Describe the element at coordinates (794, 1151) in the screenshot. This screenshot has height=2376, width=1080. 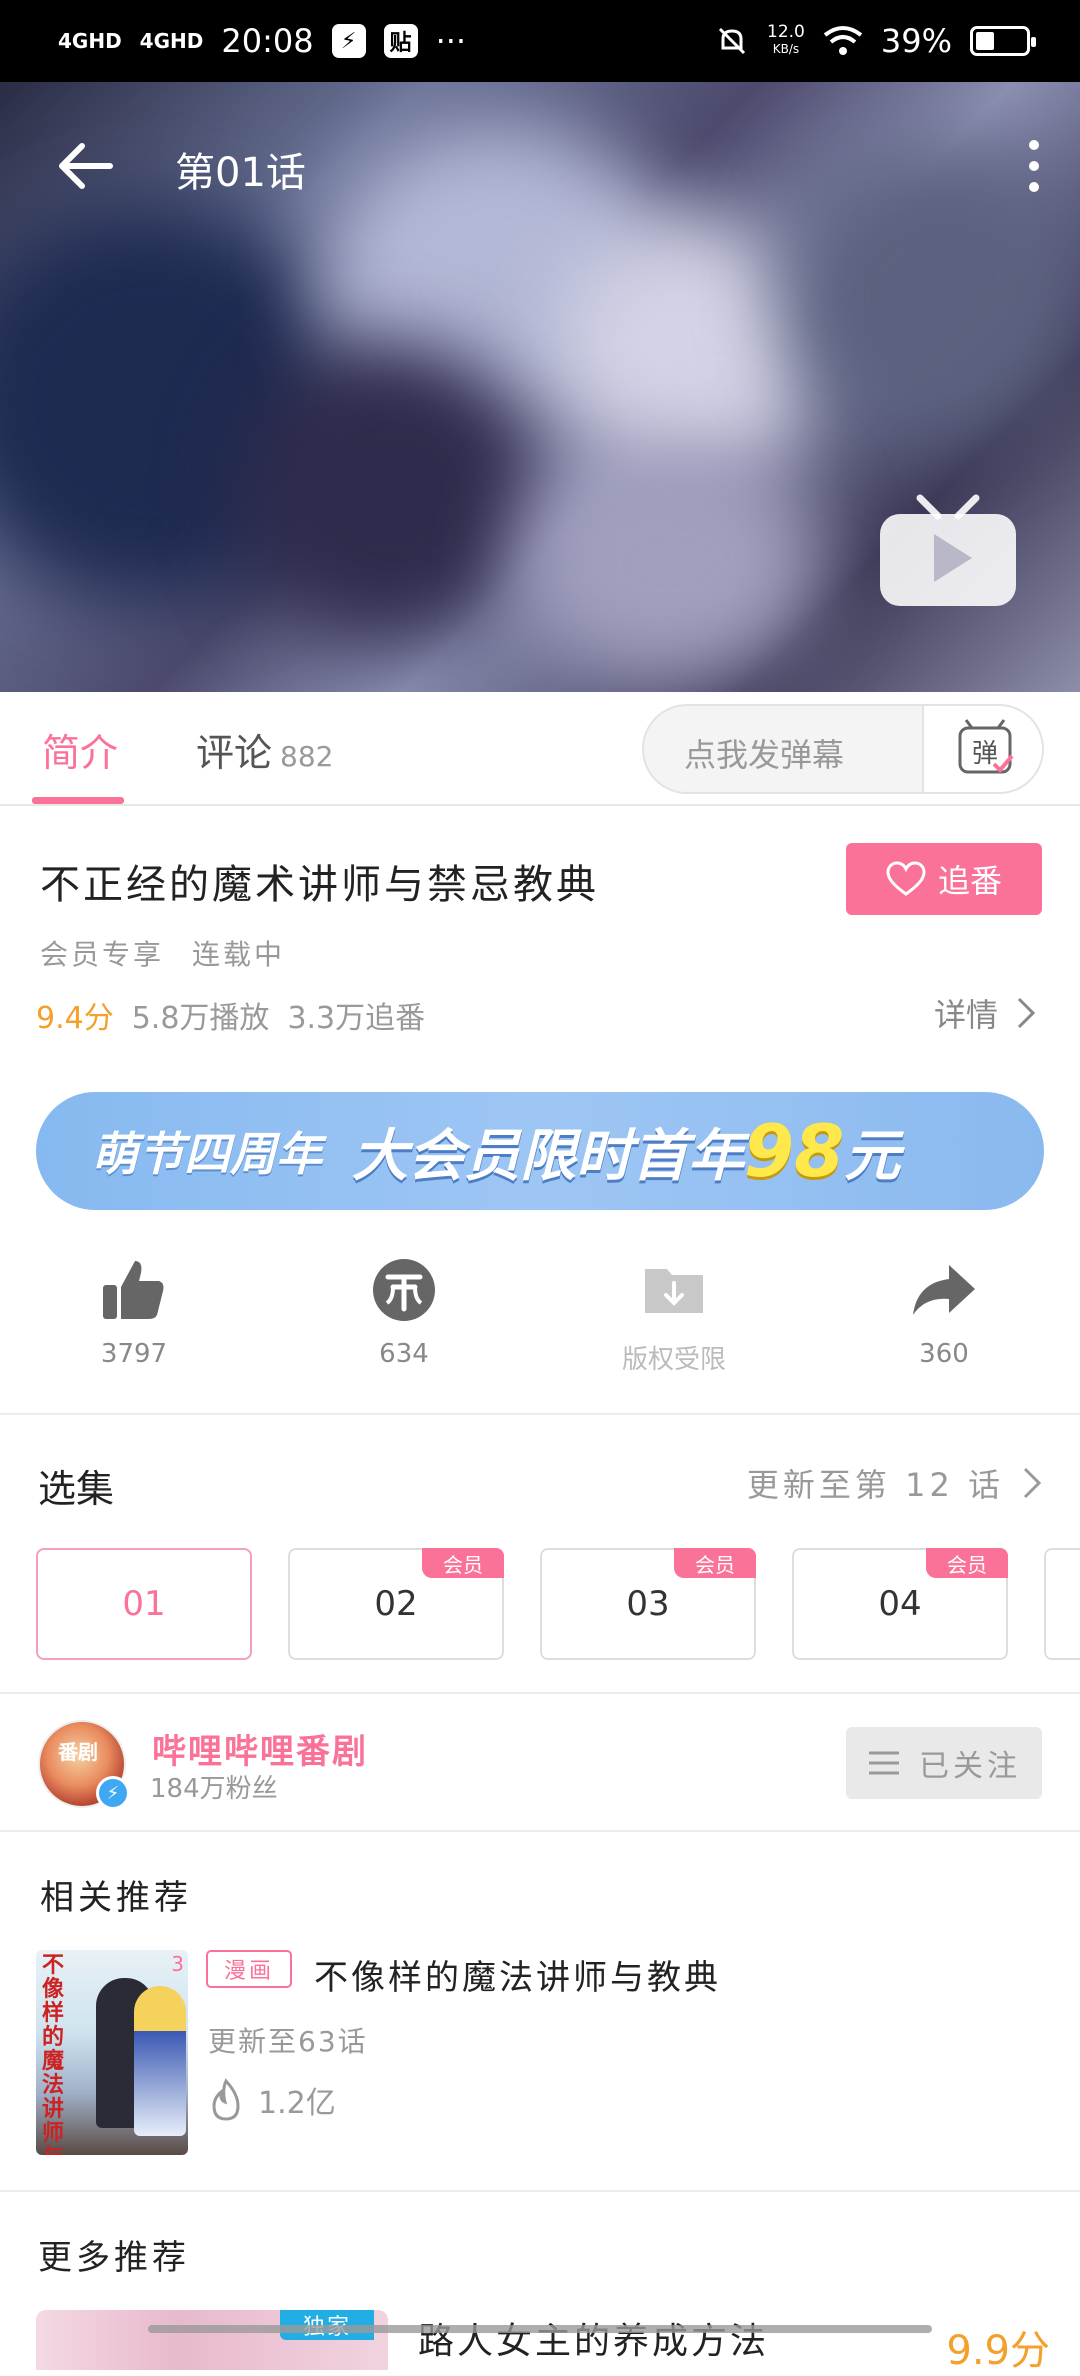
I see `banner-price: 98` at that location.